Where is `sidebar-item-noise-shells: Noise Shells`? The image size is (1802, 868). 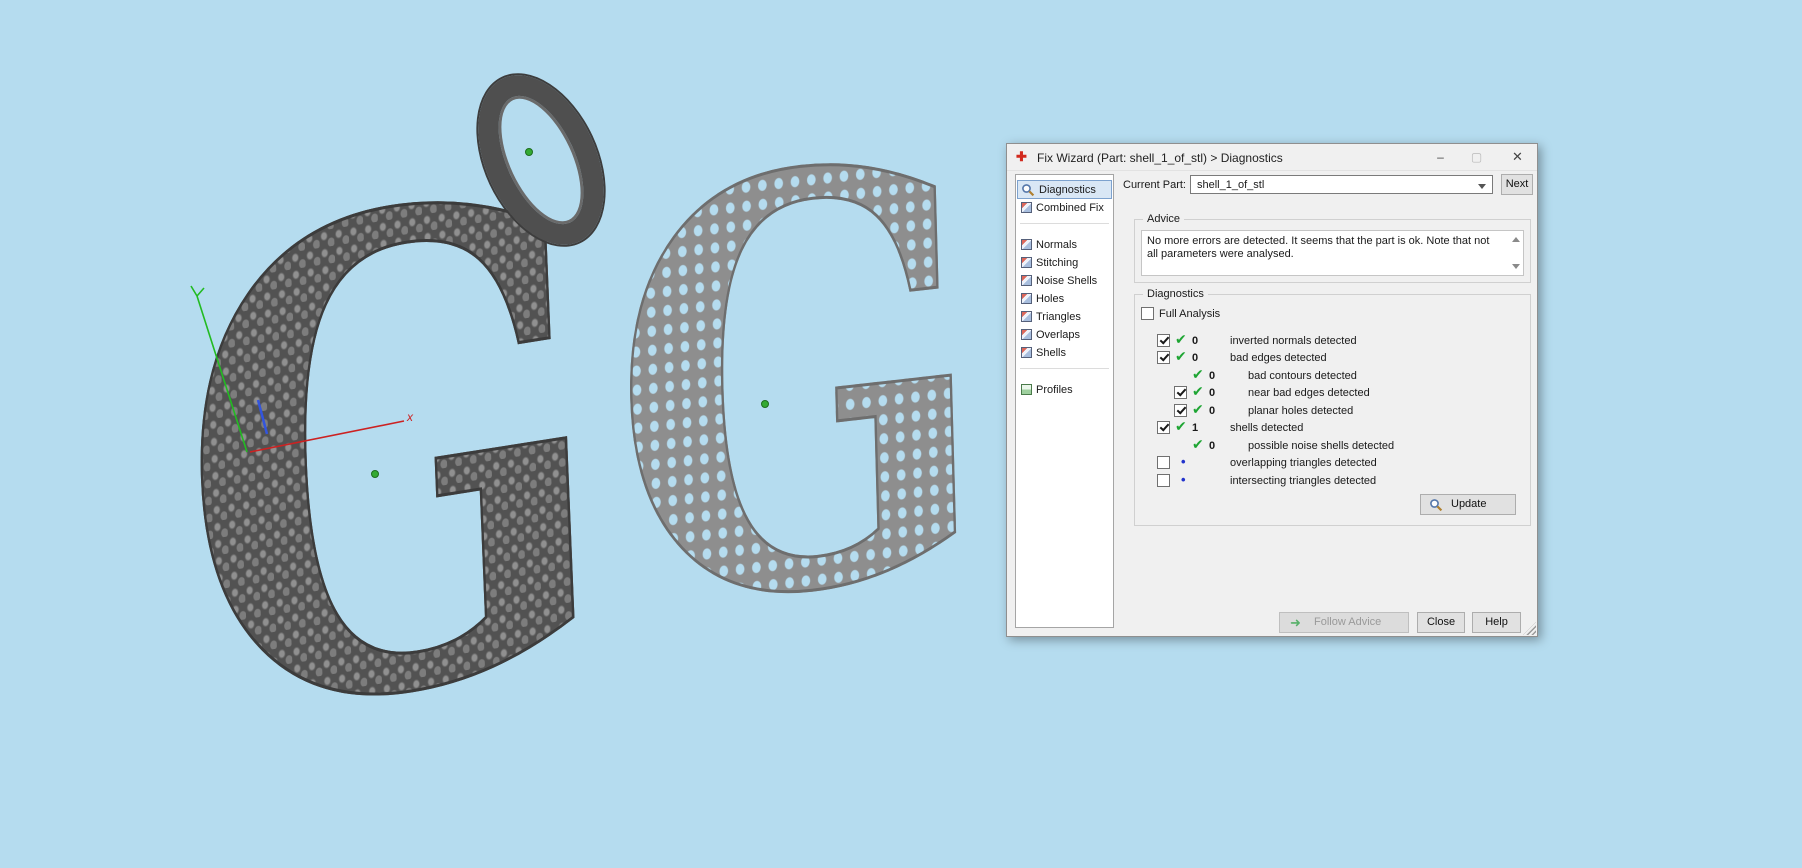
sidebar-item-noise-shells: Noise Shells is located at coordinates (1064, 280).